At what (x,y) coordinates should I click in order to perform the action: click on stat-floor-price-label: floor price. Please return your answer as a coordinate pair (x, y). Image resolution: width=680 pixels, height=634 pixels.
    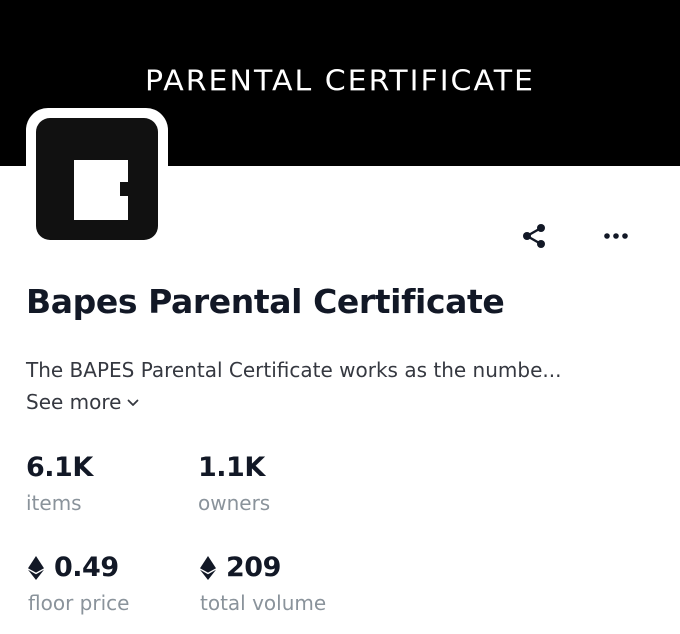
    Looking at the image, I should click on (79, 603).